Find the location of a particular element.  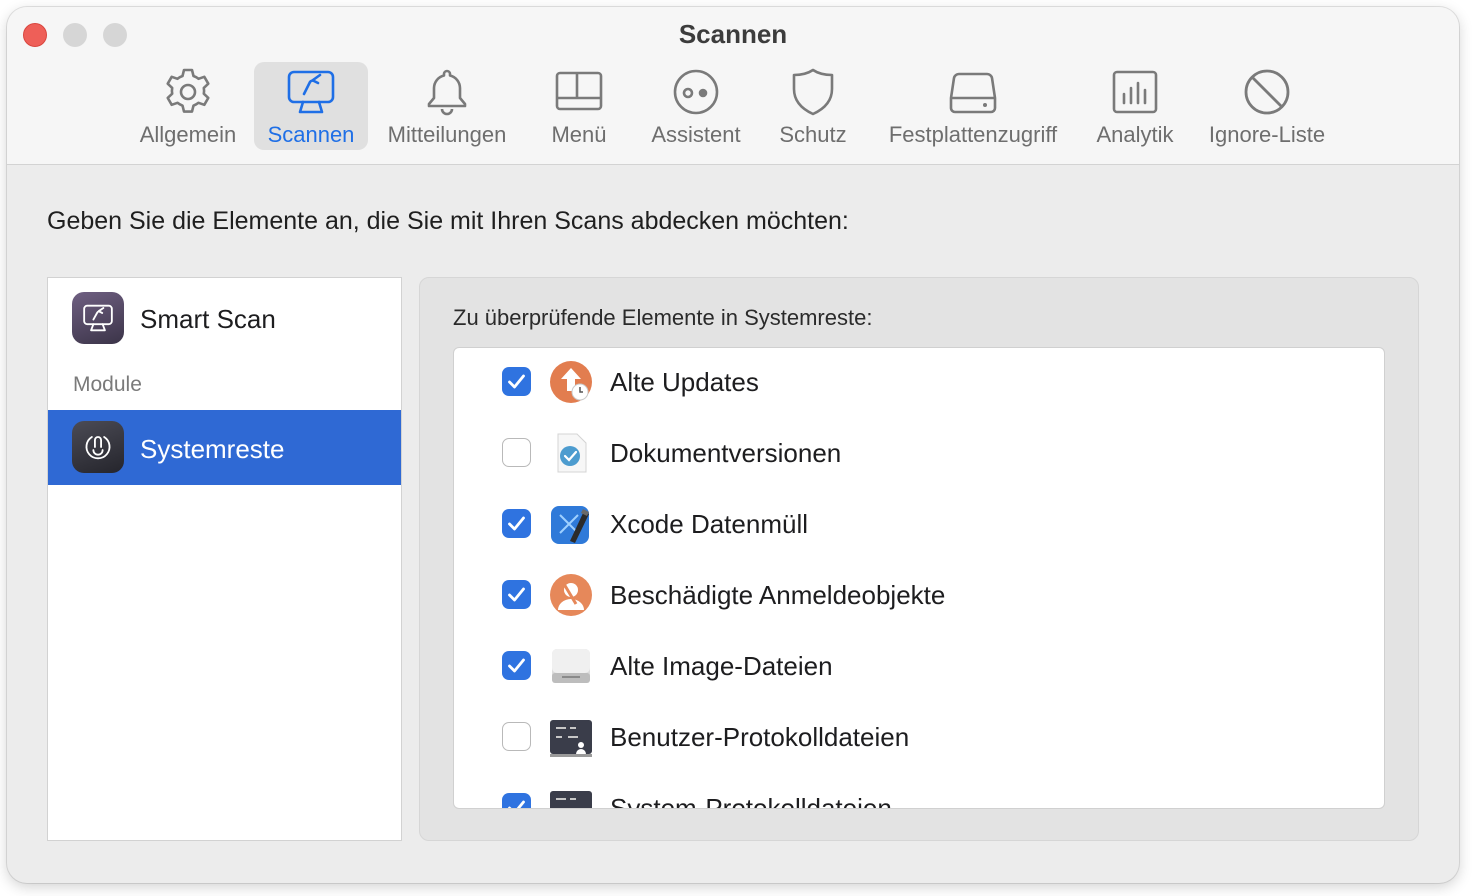

tab-menu: Menü is located at coordinates (579, 106).